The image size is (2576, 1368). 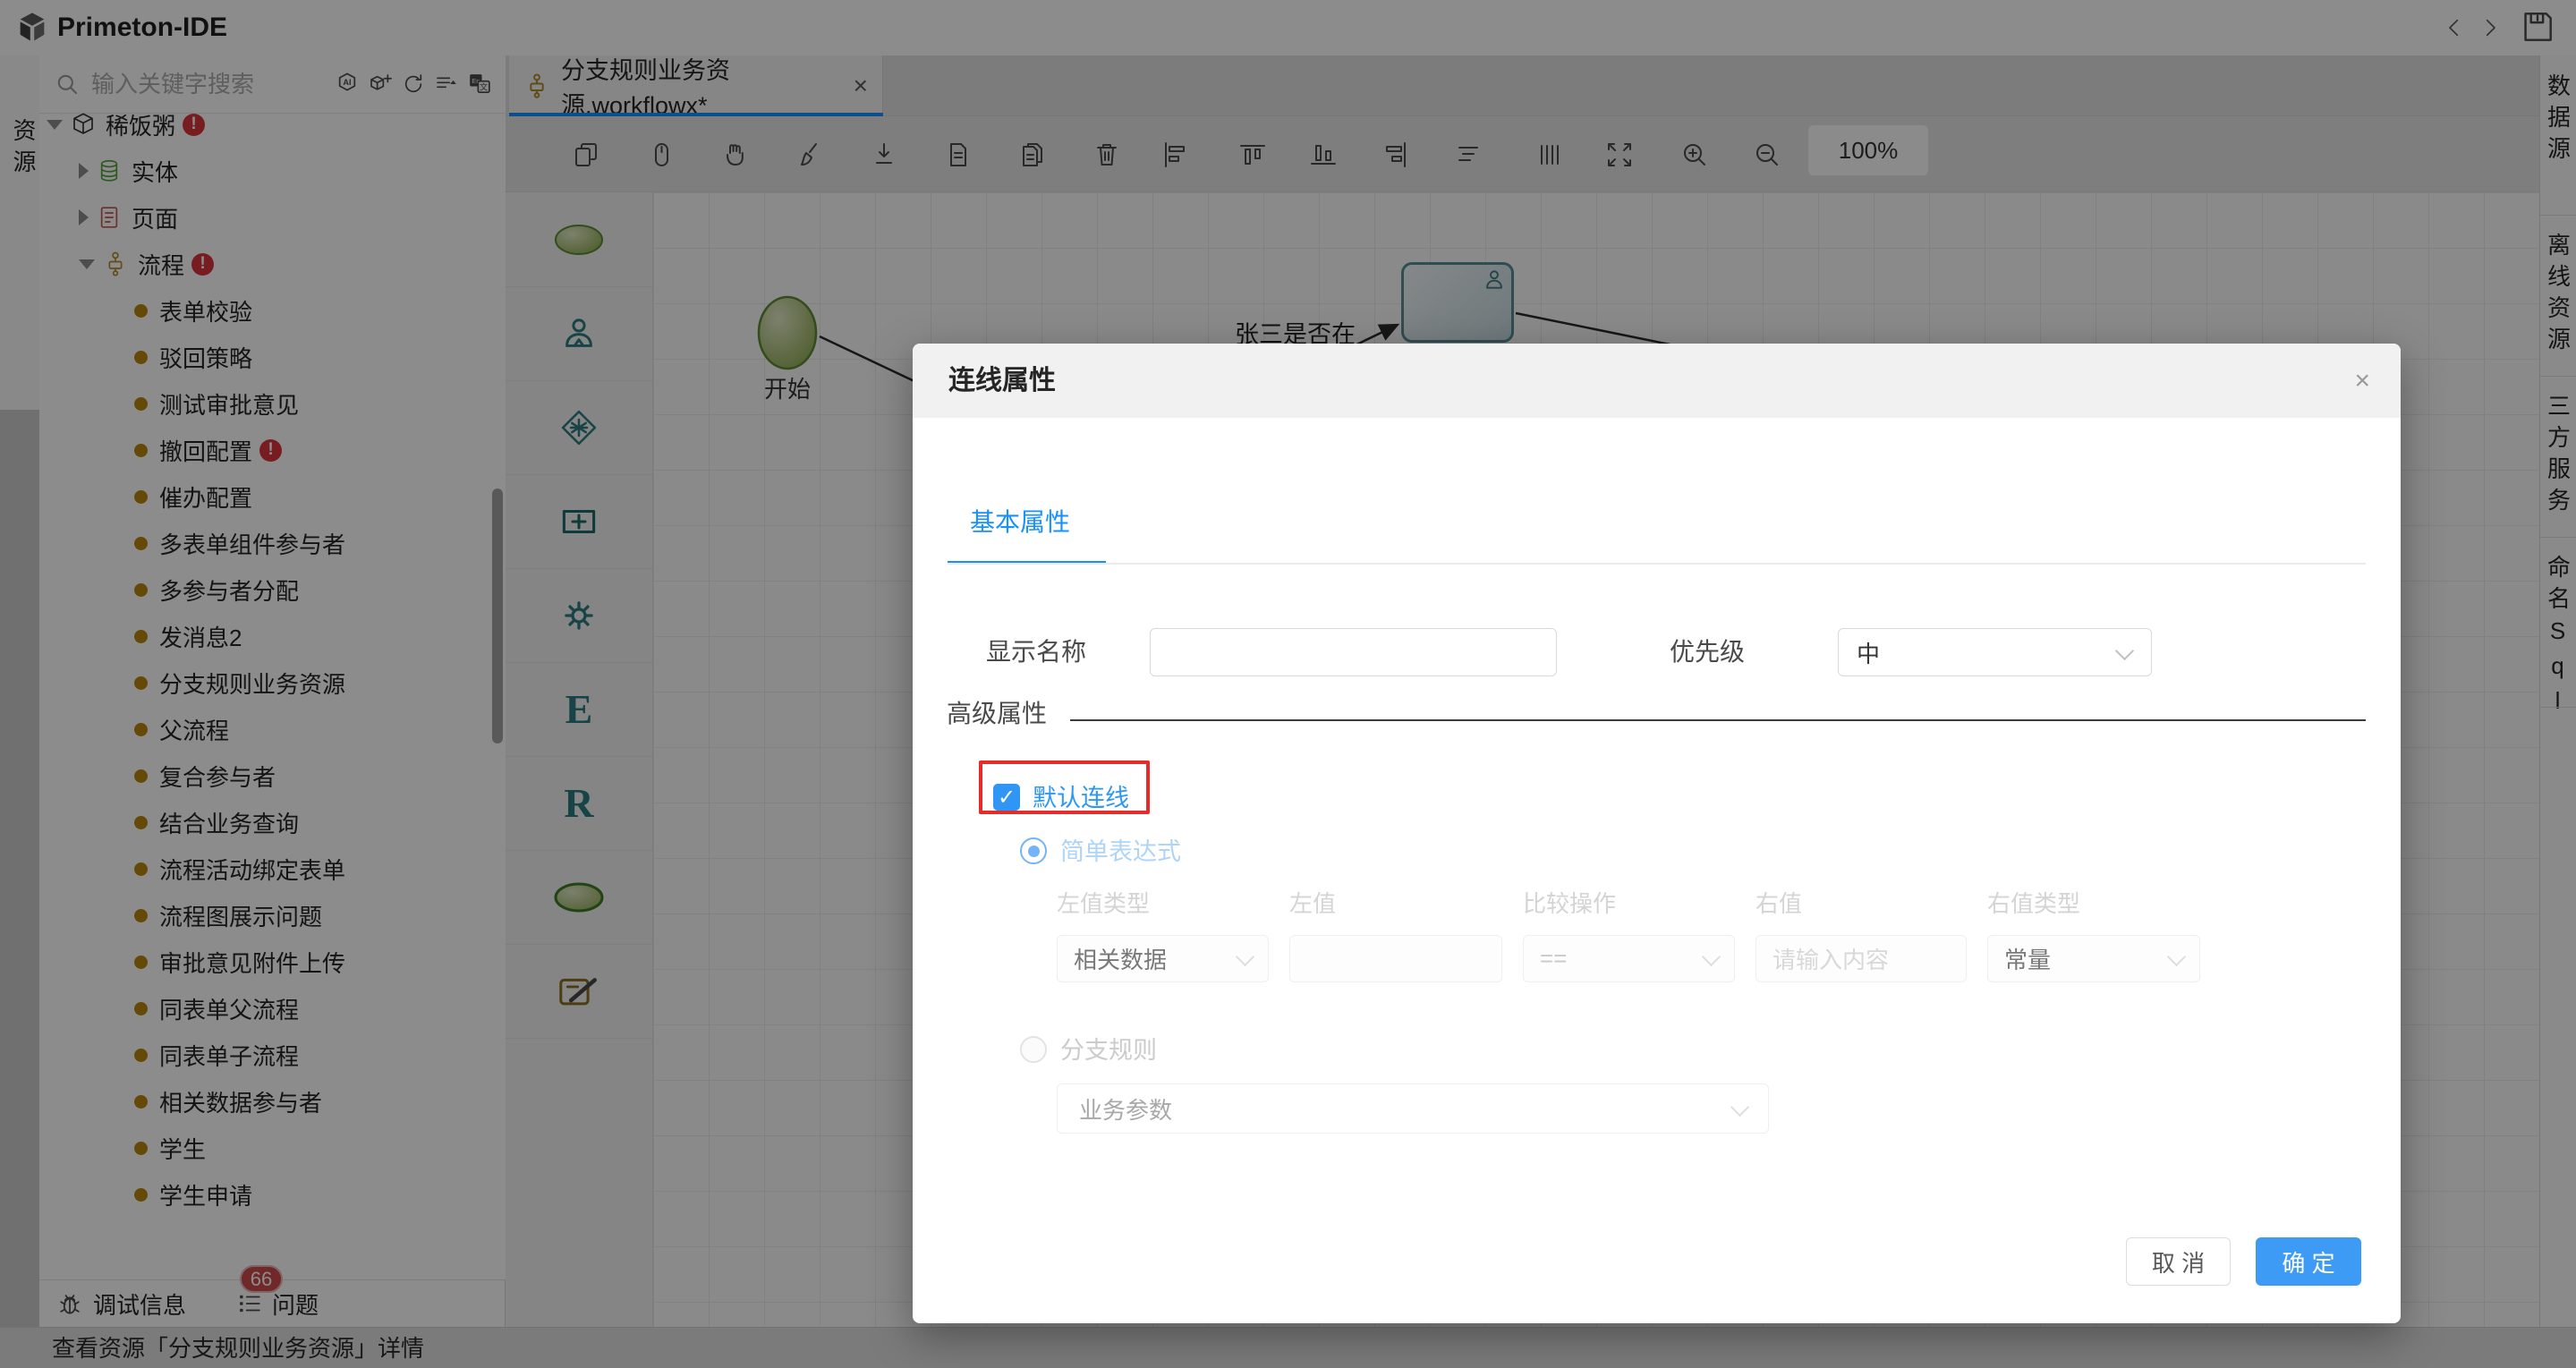 I want to click on priority-select: 中, so click(x=1995, y=652).